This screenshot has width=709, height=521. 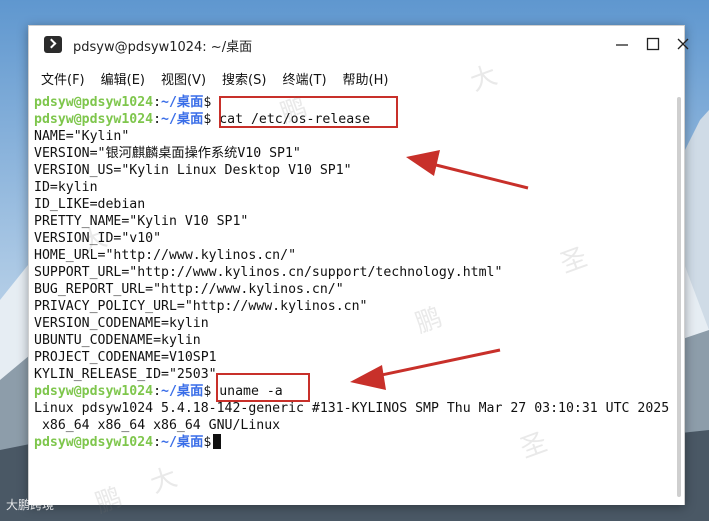 I want to click on output-line: VERSION_ID="v10", so click(x=98, y=238).